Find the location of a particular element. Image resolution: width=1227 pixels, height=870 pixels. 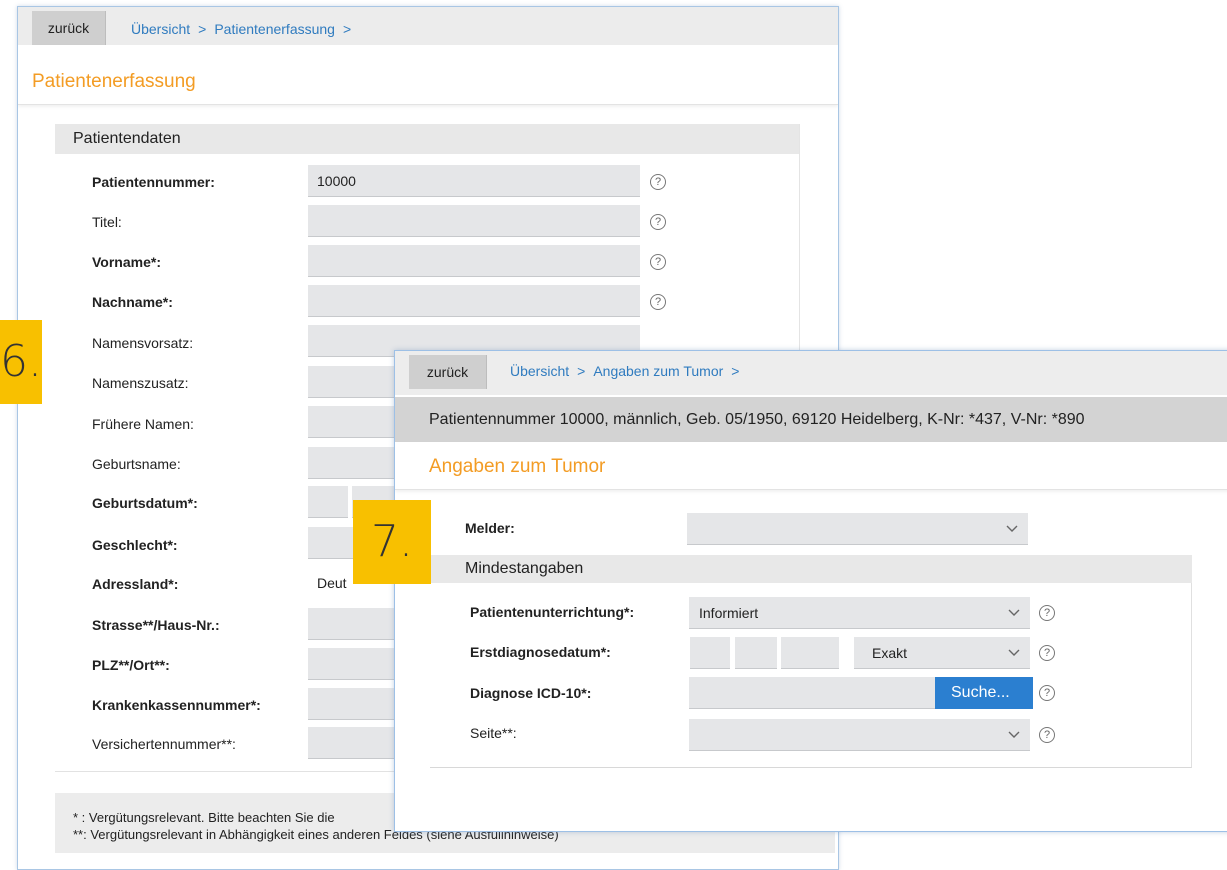

strasse-field is located at coordinates (358, 624).